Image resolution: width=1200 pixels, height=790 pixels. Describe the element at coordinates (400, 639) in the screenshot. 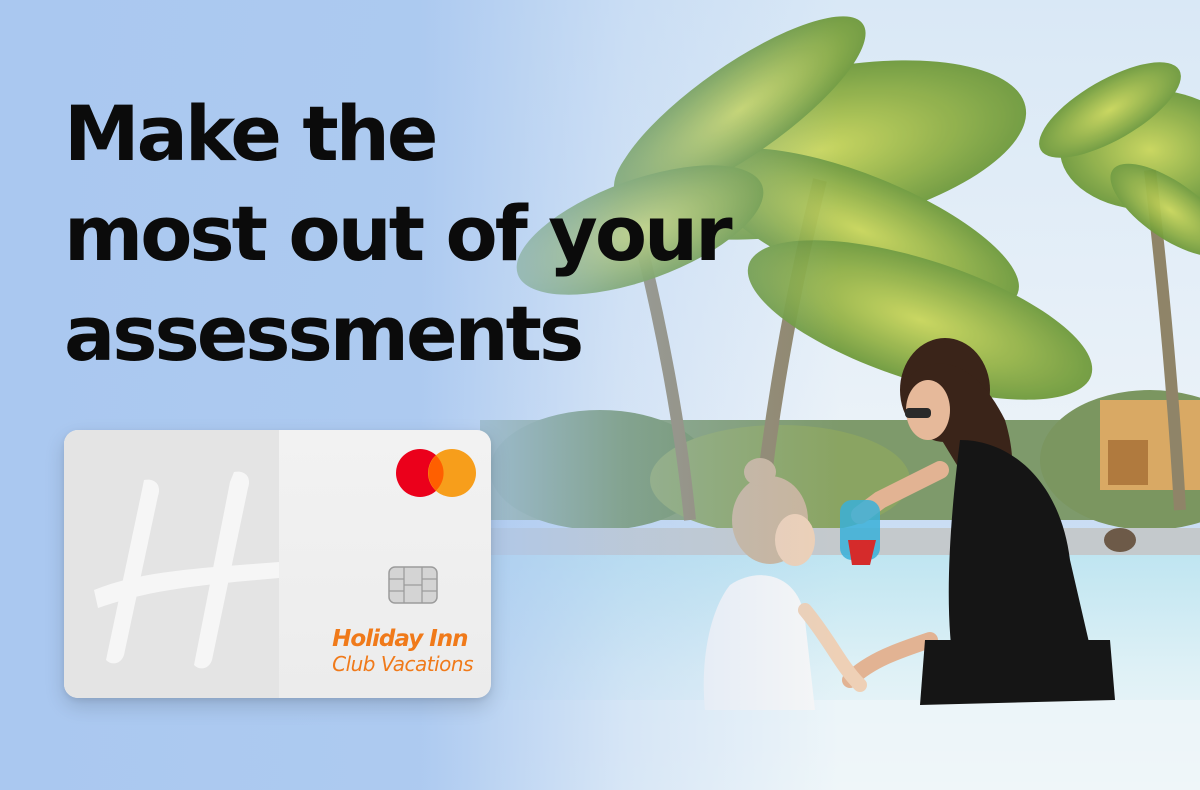

I see `brand-name-line-1: Holiday Inn` at that location.